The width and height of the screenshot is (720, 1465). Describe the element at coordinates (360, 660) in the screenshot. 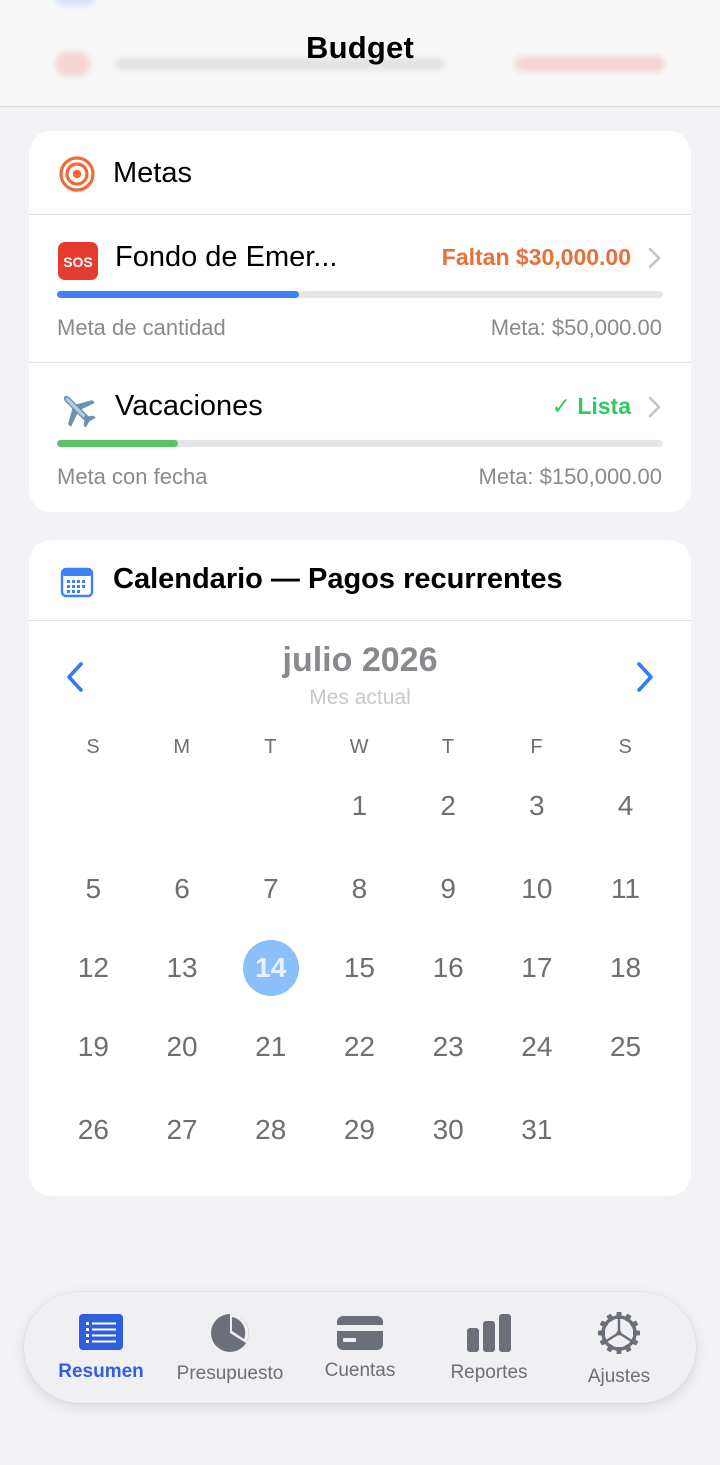

I see `month-title: julio 2026` at that location.